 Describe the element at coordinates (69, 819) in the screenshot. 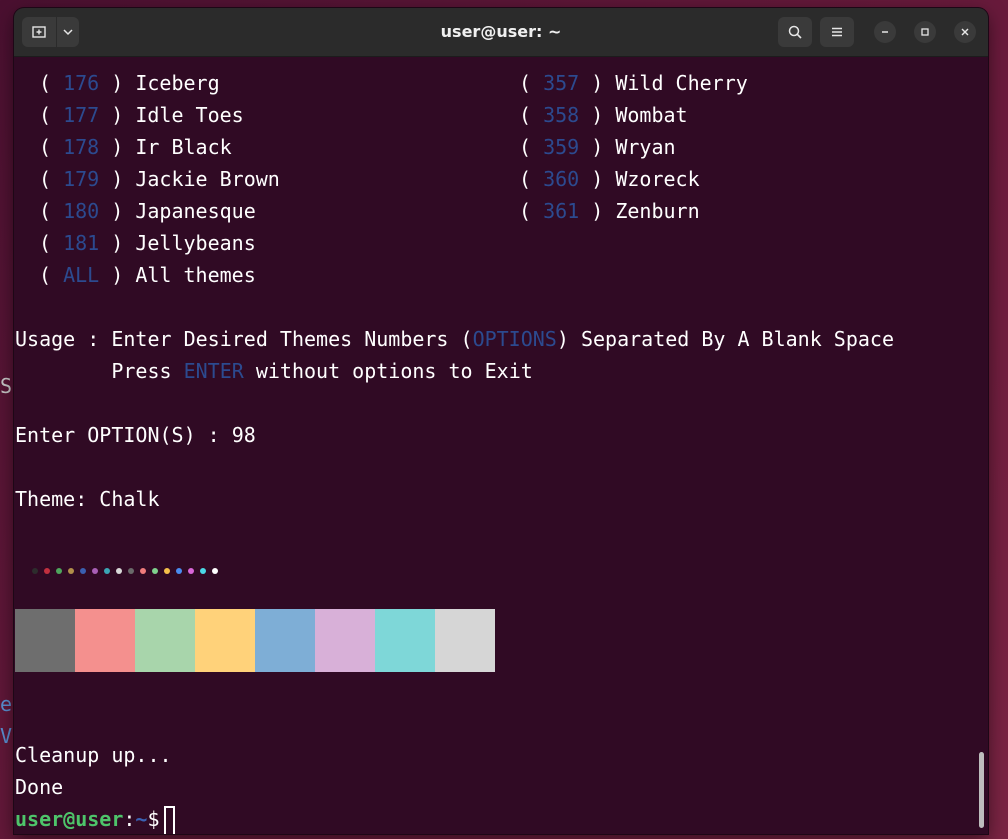

I see `prompt-user: user@user` at that location.